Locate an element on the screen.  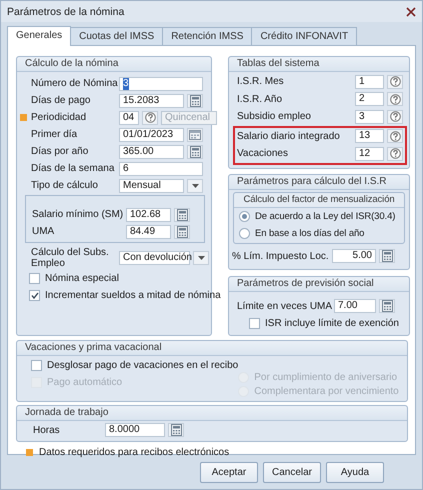
close-icon is located at coordinates (411, 11).